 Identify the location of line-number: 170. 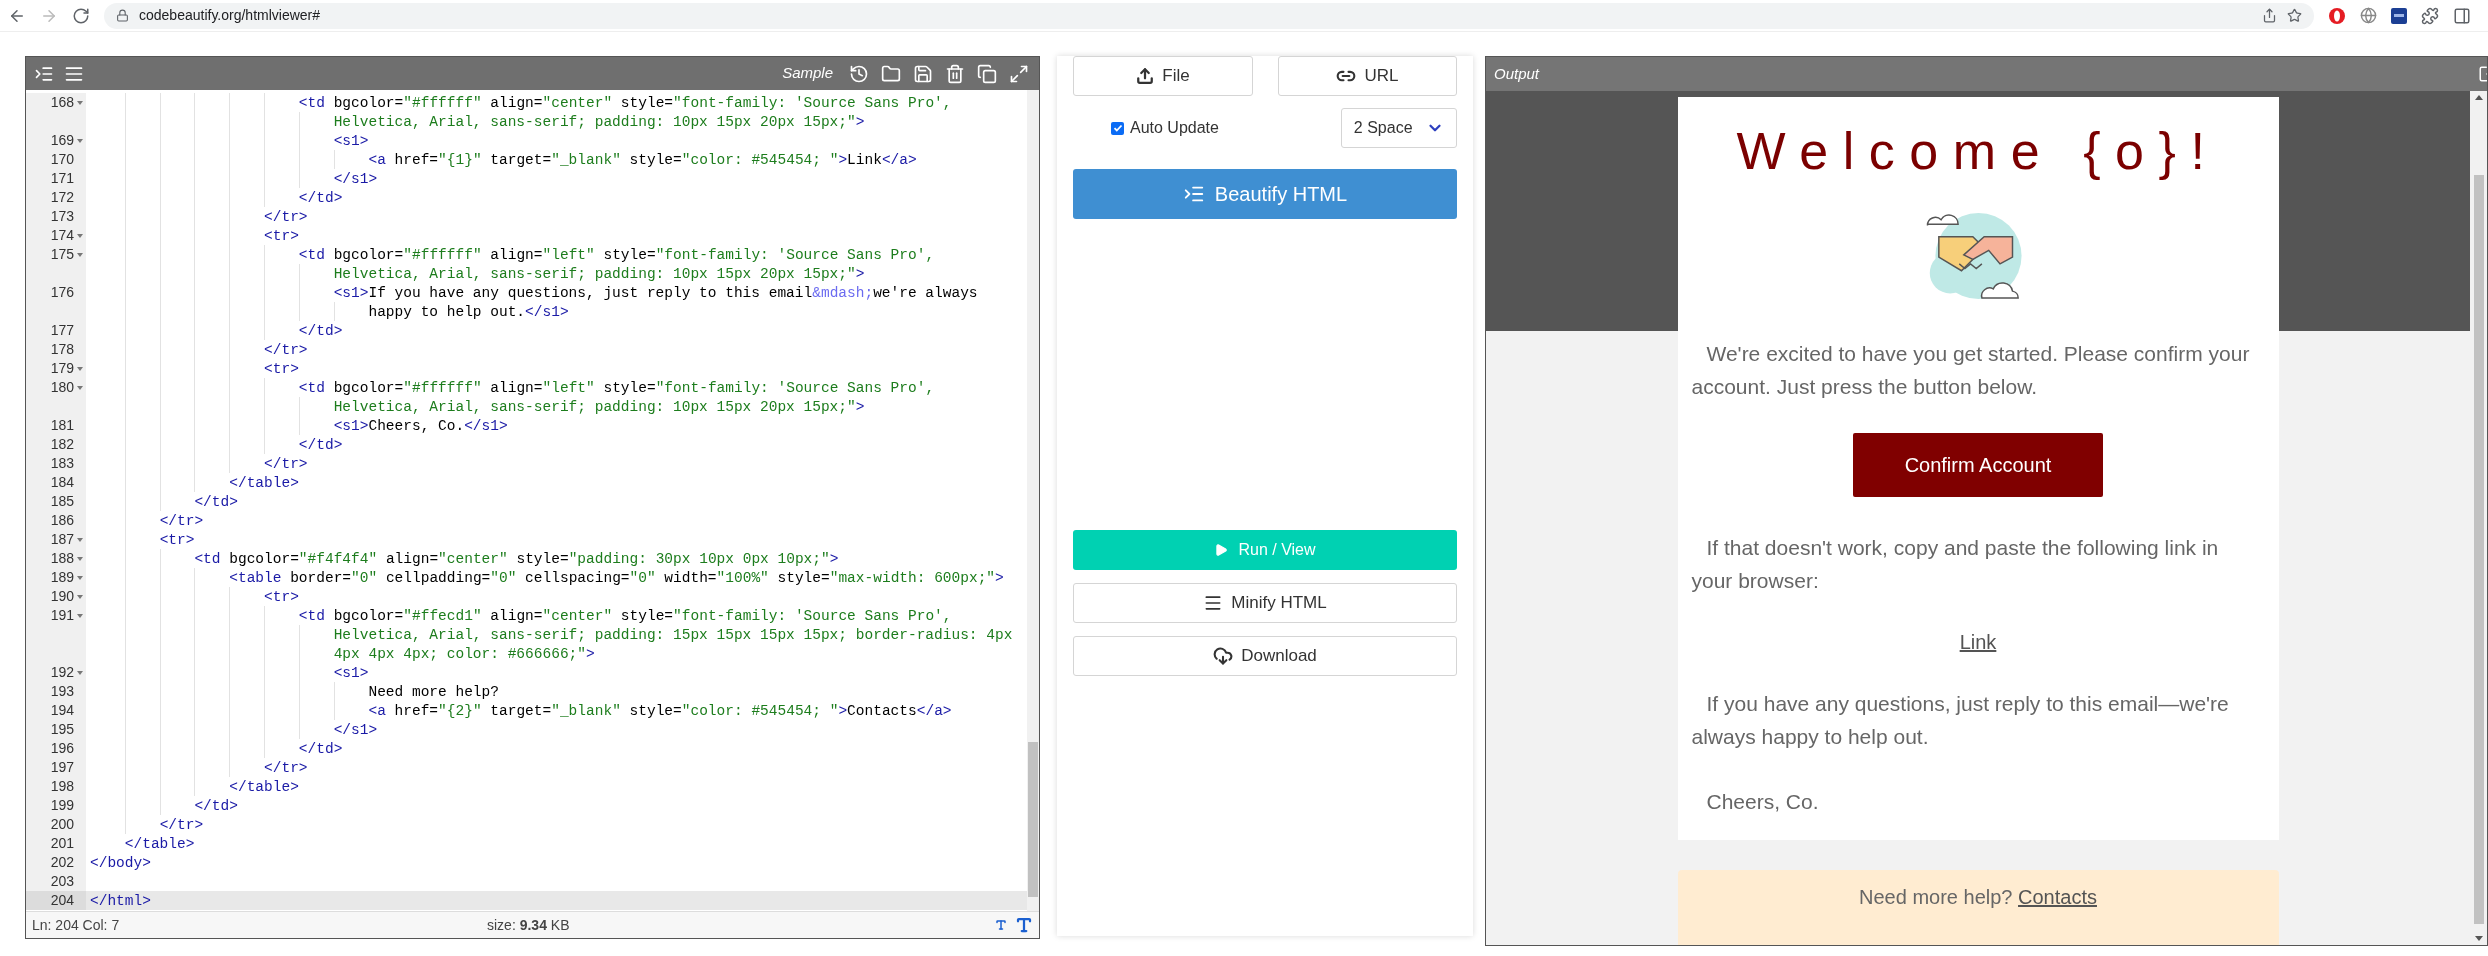
(62, 159).